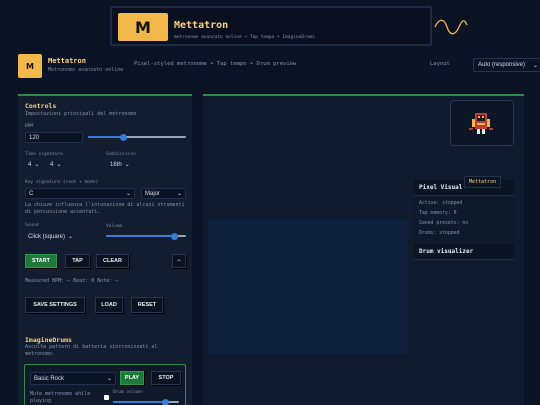  What do you see at coordinates (48, 340) in the screenshot?
I see `drums-title: ImagineDrums` at bounding box center [48, 340].